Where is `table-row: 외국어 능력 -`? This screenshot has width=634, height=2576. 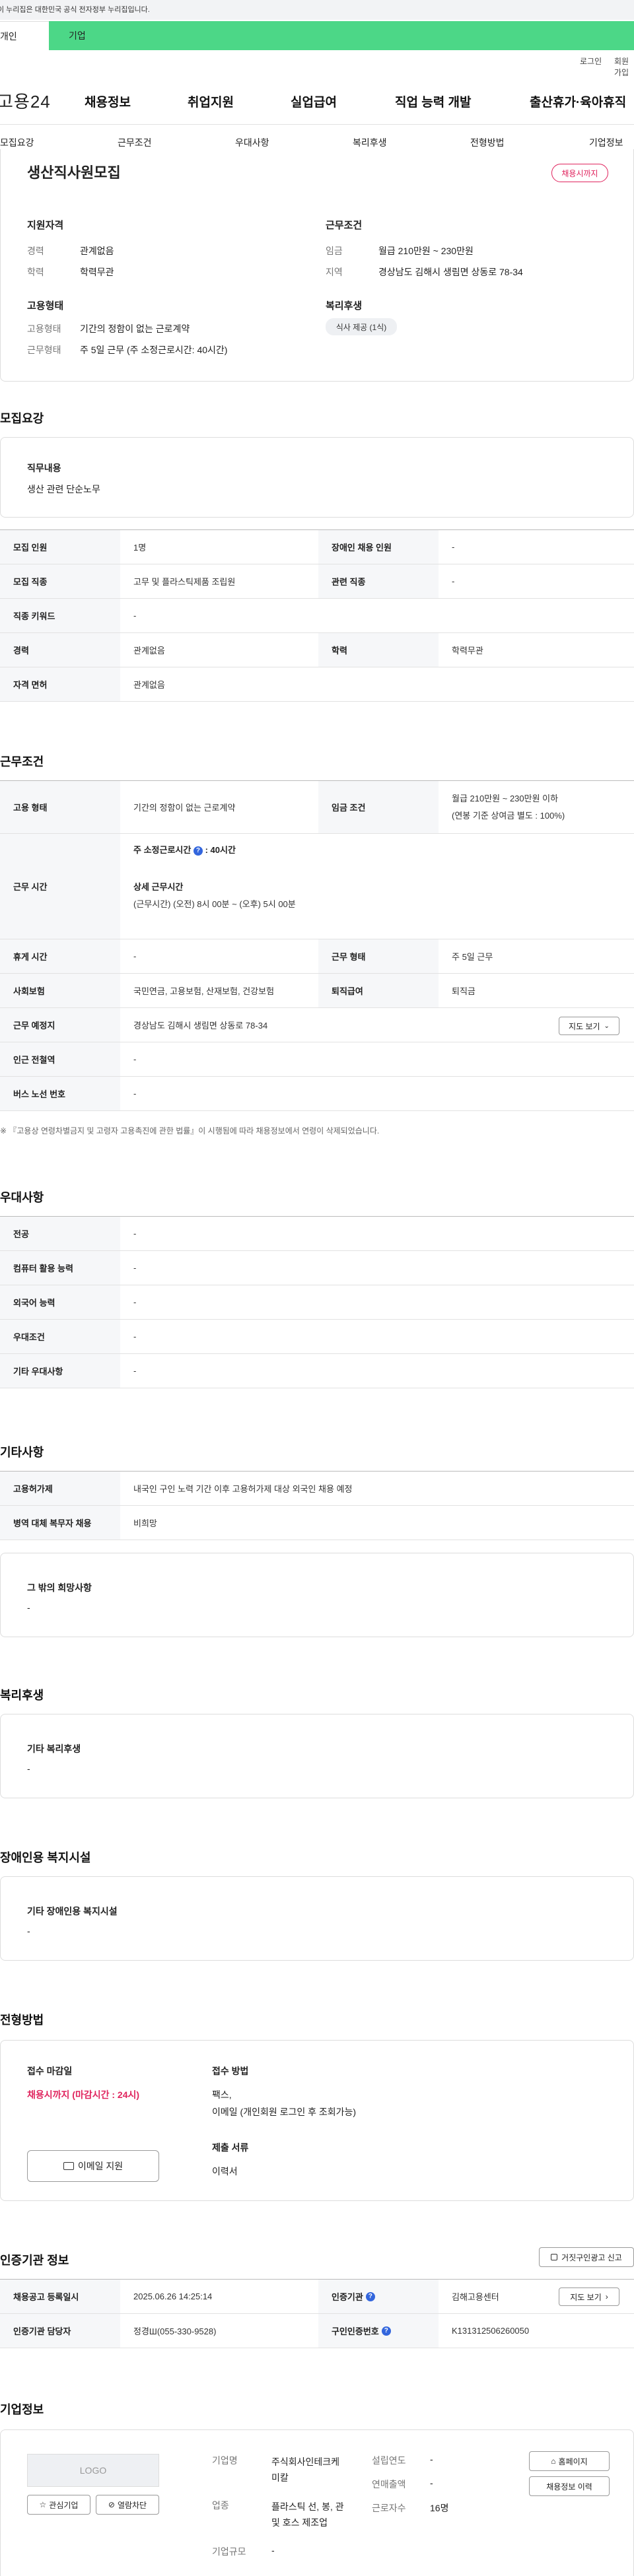 table-row: 외국어 능력 - is located at coordinates (317, 1302).